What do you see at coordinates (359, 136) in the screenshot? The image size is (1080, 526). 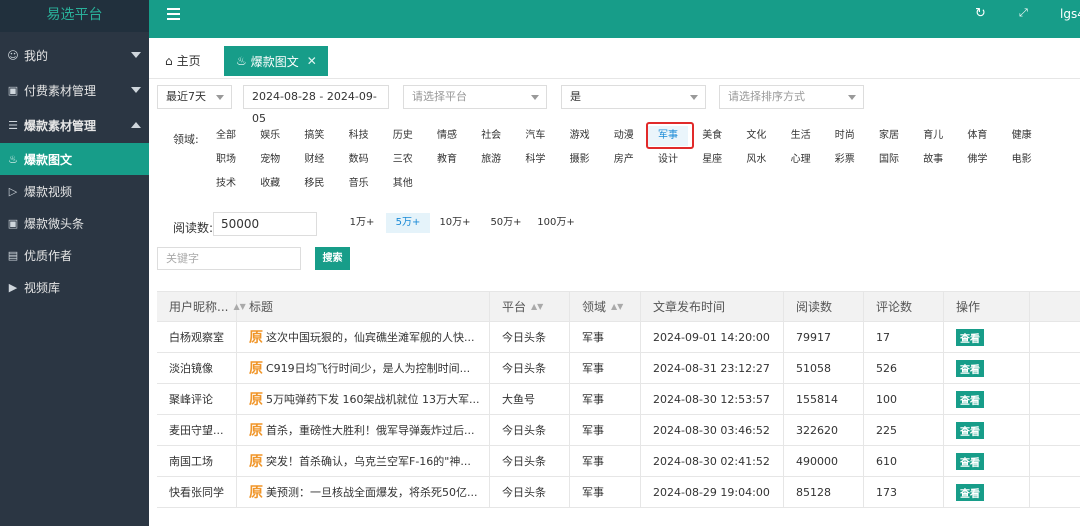 I see `domain-chip: 科技` at bounding box center [359, 136].